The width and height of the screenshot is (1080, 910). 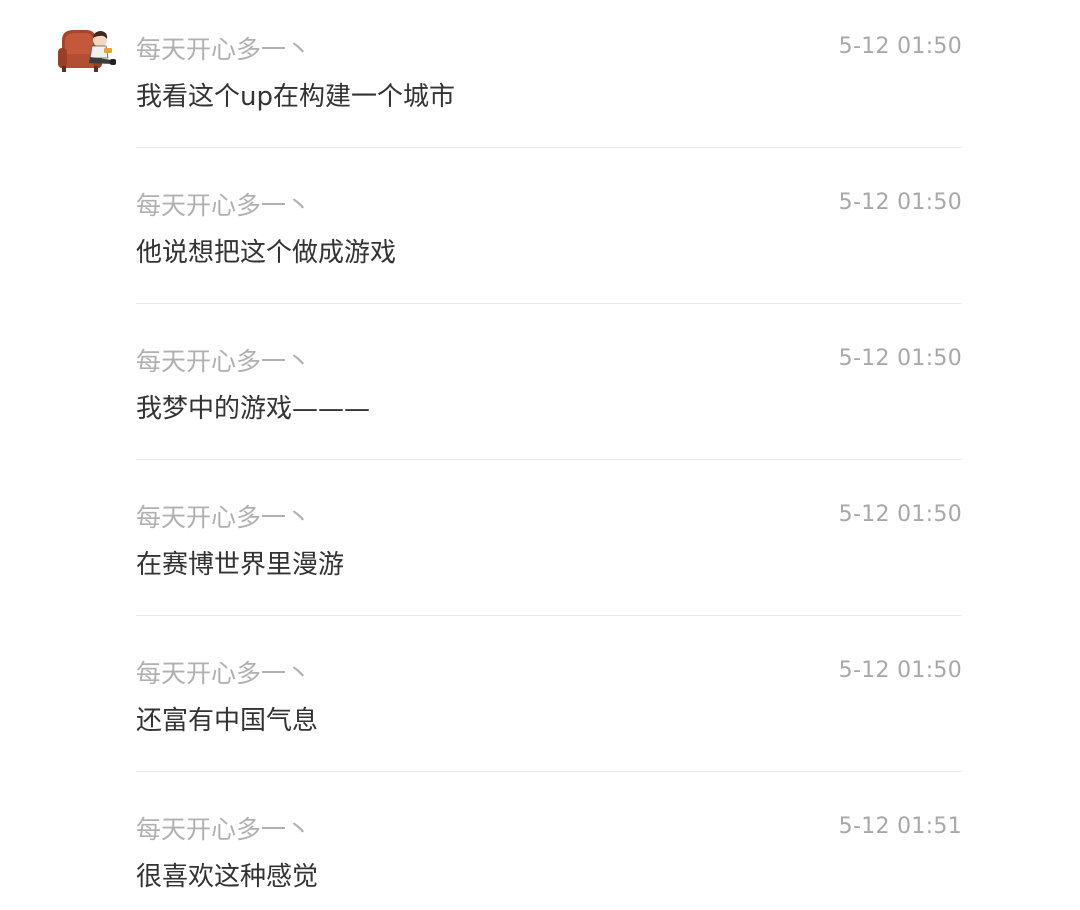 What do you see at coordinates (549, 557) in the screenshot?
I see `comment-item: 每天开心多一丶 5-12 01:50 在赛博世界里漫游` at bounding box center [549, 557].